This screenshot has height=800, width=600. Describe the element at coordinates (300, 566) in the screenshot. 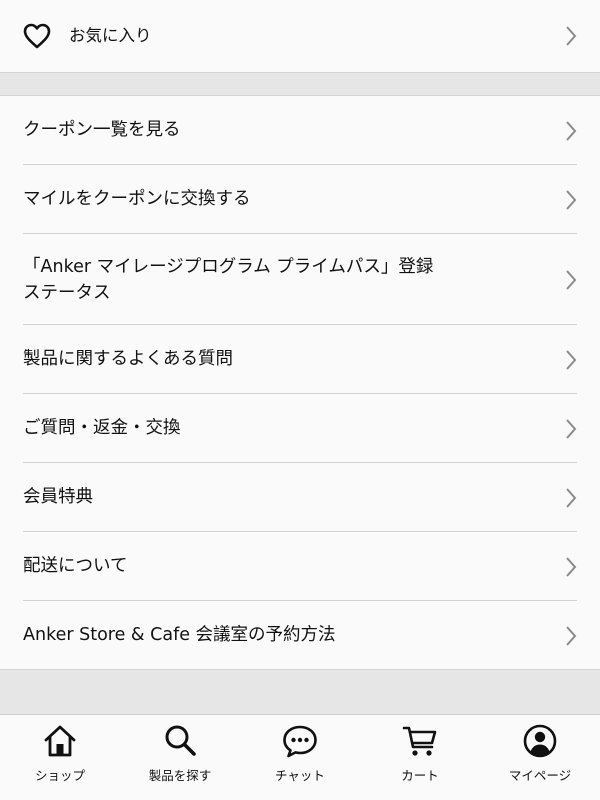

I see `menu-item-shipping: 配送について` at that location.